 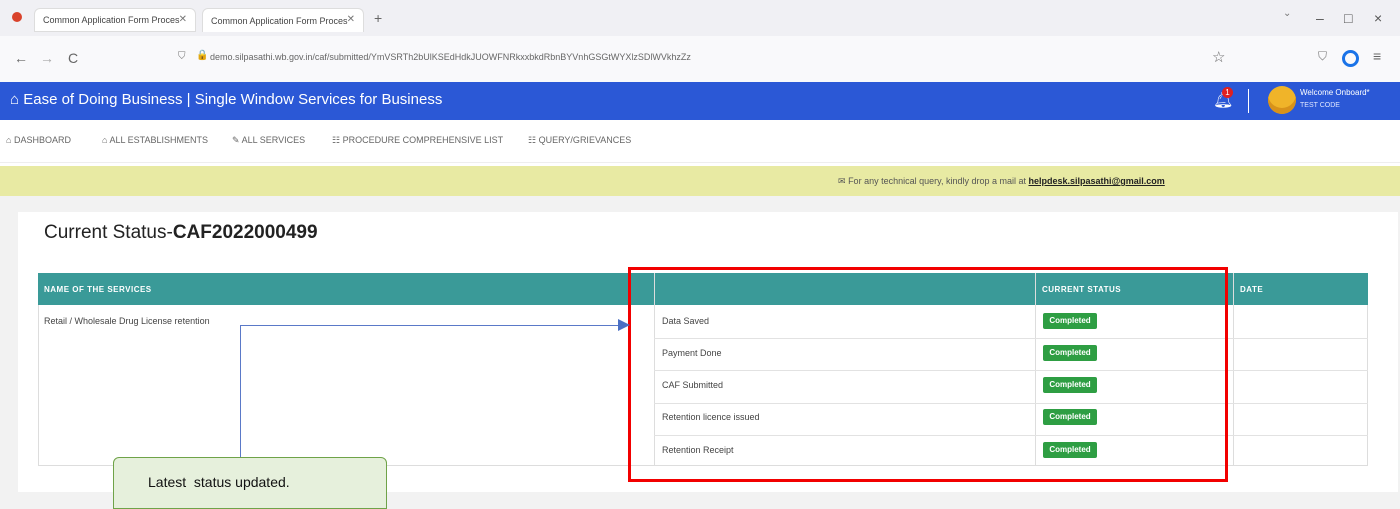 I want to click on menu-procedure-list: ☷ PROCEDURE COMPREHENSIVE LIST, so click(x=417, y=140).